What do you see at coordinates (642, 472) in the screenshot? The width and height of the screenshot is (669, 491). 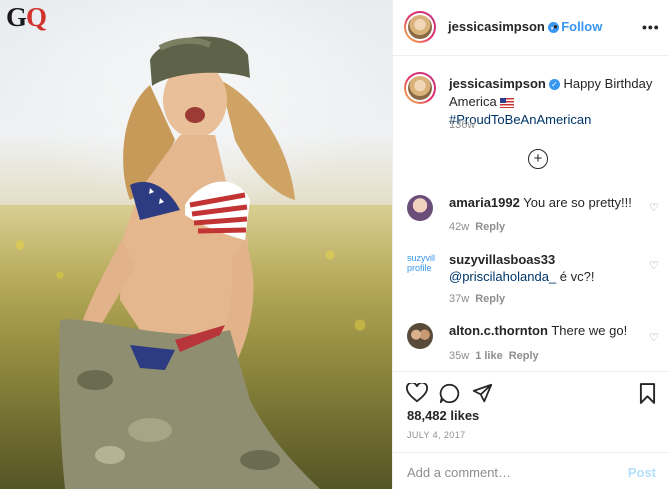 I see `post-button: Post` at bounding box center [642, 472].